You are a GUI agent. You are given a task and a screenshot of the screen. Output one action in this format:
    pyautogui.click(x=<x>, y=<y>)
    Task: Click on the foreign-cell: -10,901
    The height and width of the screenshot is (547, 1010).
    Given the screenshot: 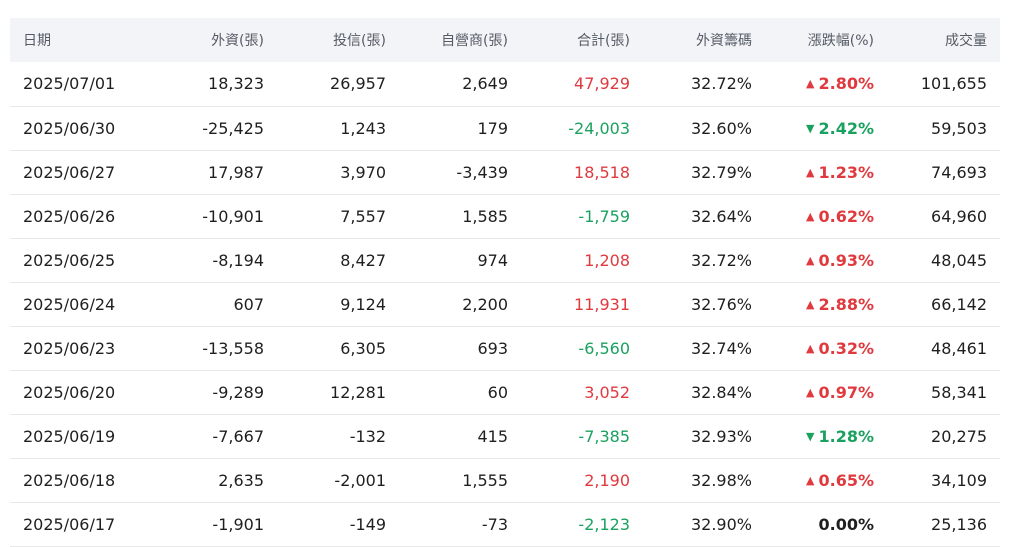 What is the action you would take?
    pyautogui.click(x=233, y=216)
    